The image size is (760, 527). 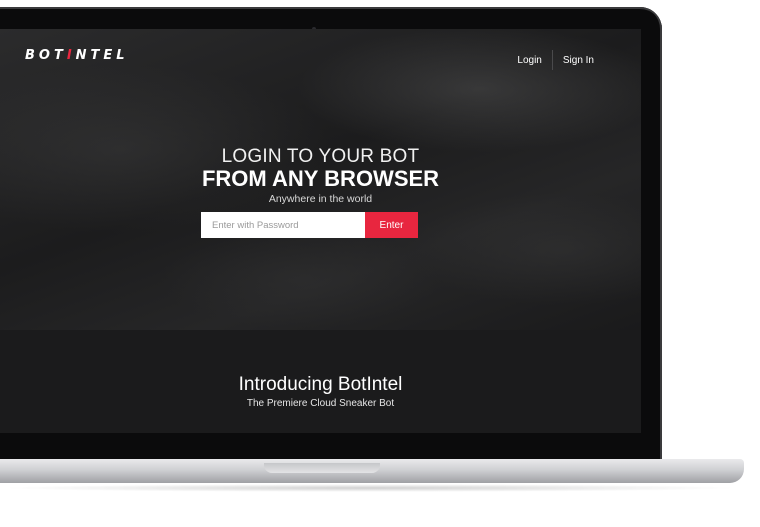 I want to click on brand-prefix: BOT, so click(x=46, y=55).